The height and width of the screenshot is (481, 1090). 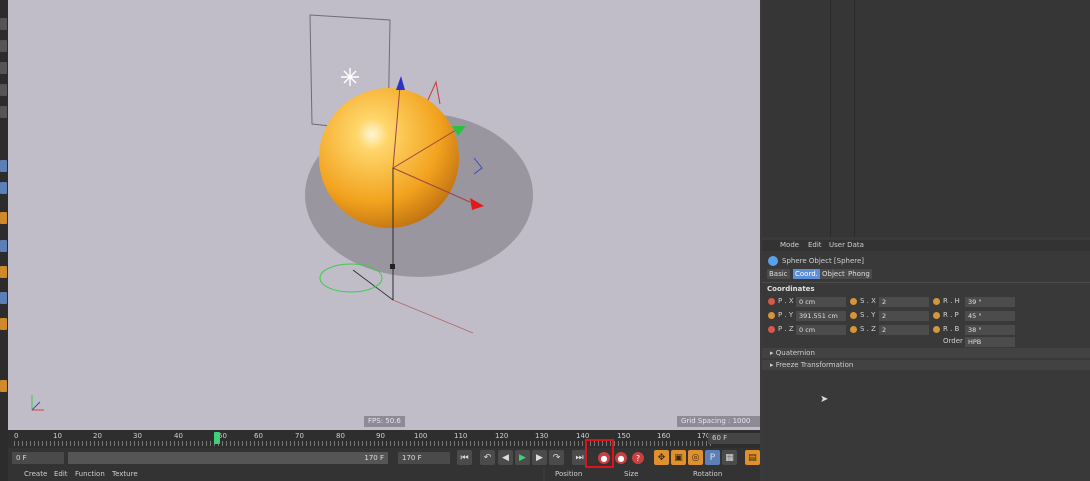 I want to click on menu-function: Function, so click(x=90, y=474).